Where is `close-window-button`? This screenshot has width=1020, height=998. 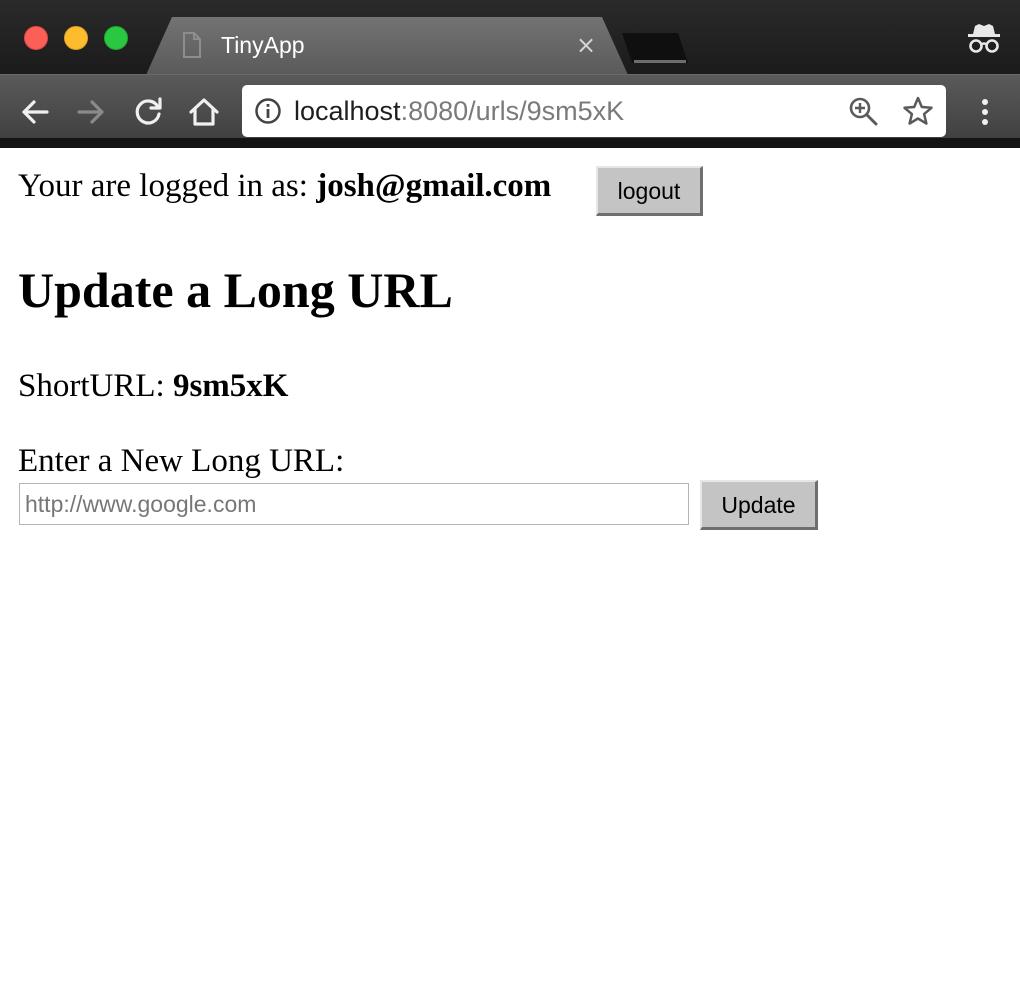 close-window-button is located at coordinates (36, 38).